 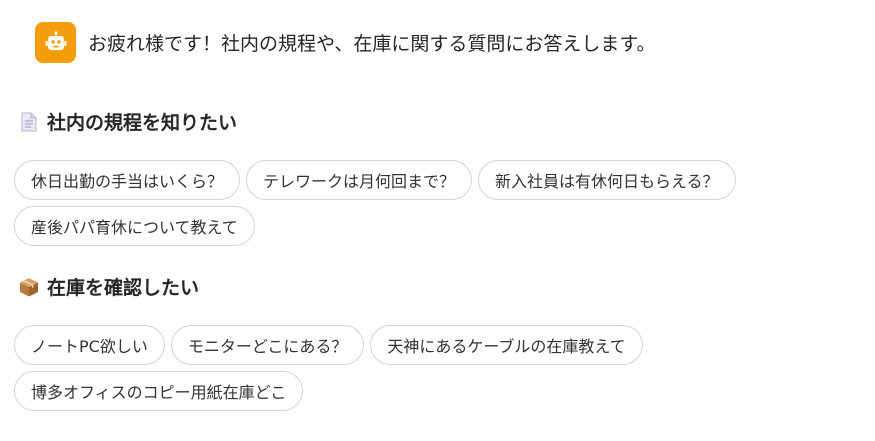 I want to click on bot-avatar, so click(x=55, y=42).